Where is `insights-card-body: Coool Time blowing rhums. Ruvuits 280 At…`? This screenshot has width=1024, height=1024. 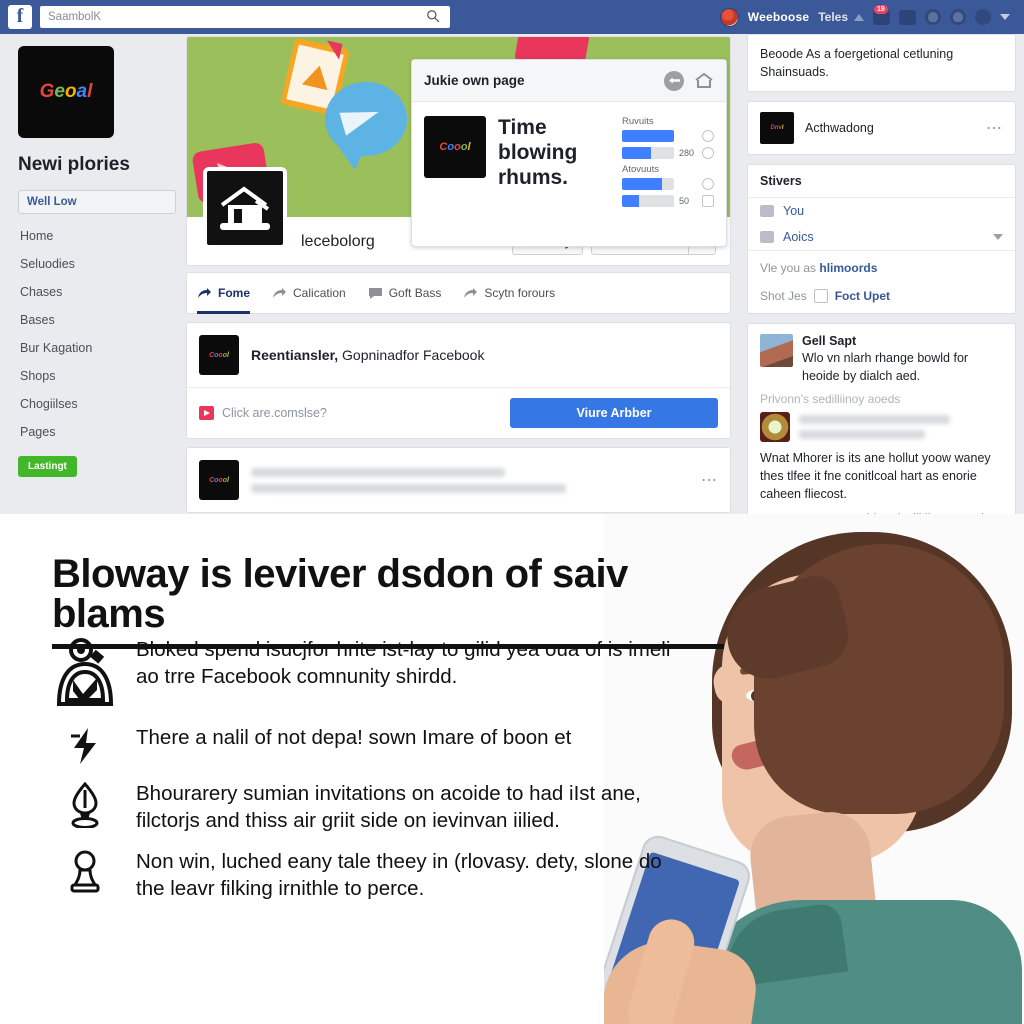
insights-card-body: Coool Time blowing rhums. Ruvuits 280 At… is located at coordinates (569, 164).